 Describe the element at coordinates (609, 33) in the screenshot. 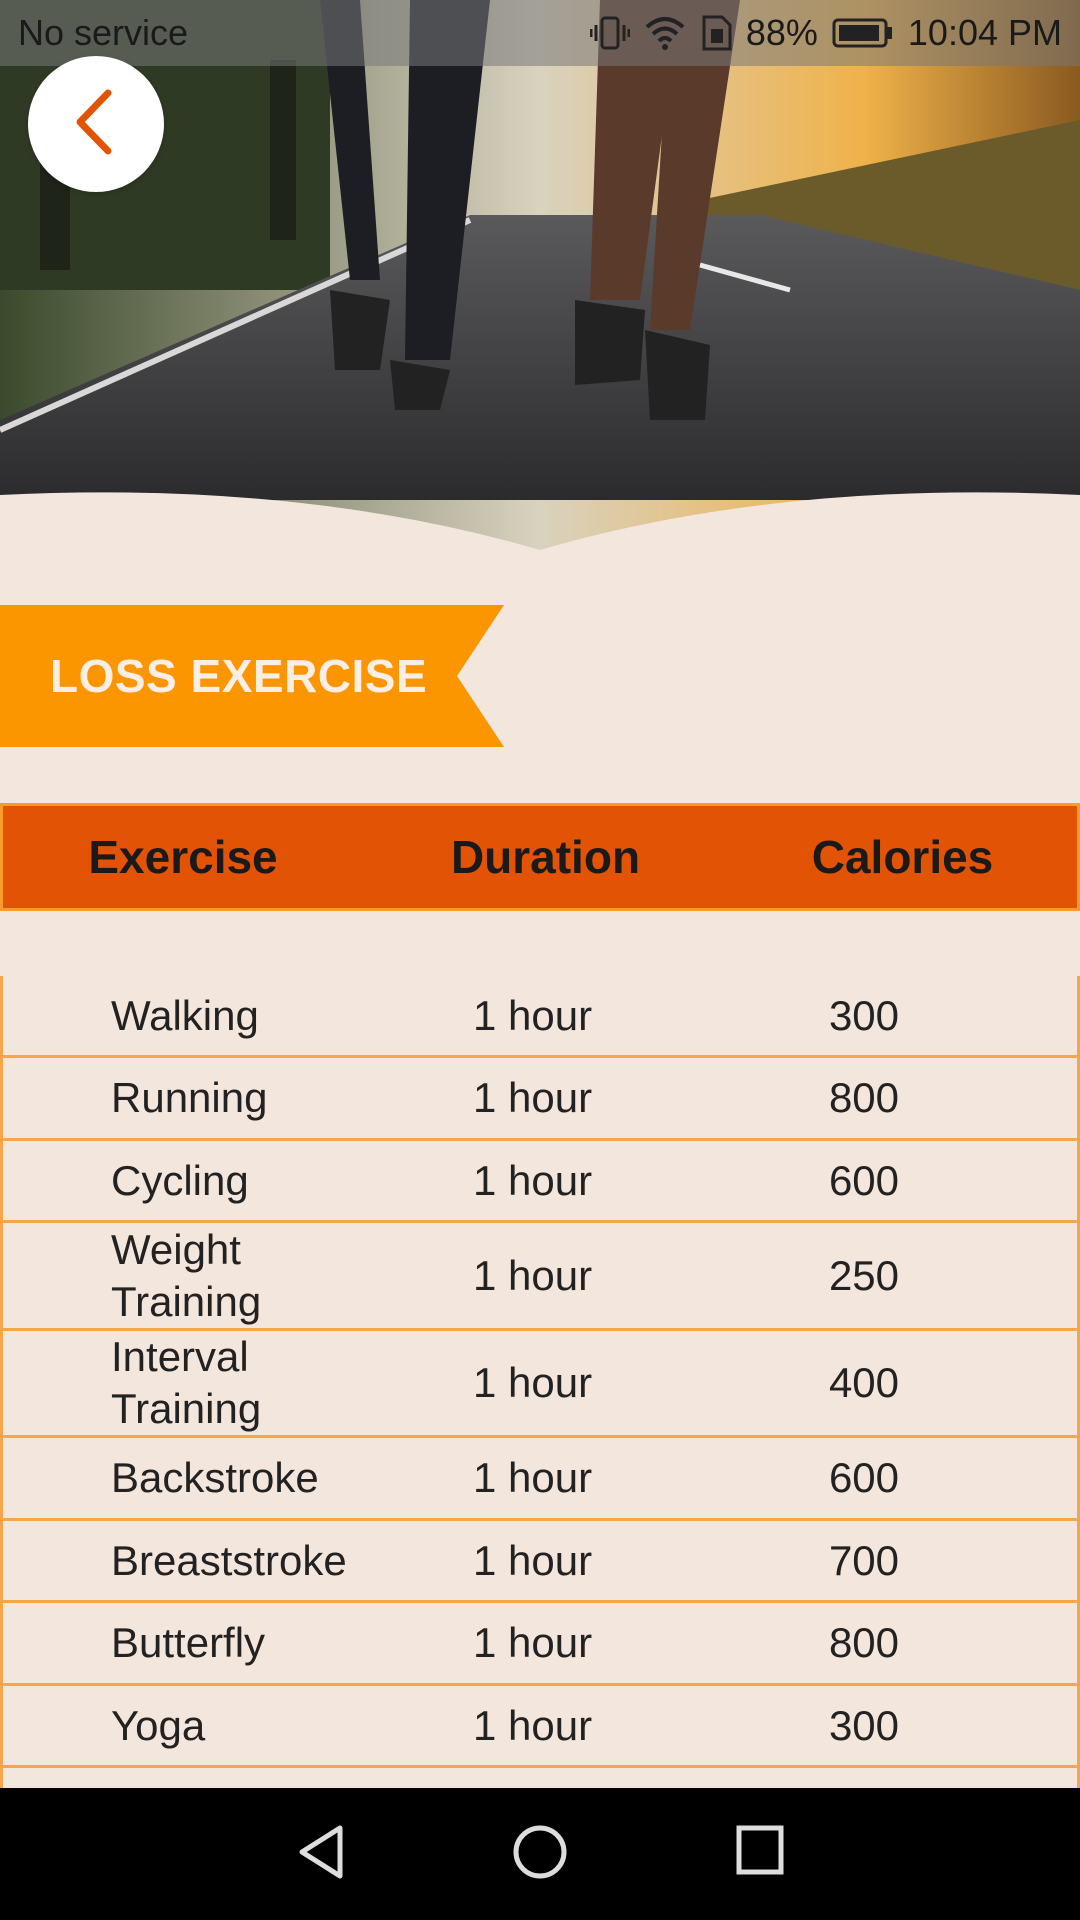

I see `vibrate-icon` at that location.